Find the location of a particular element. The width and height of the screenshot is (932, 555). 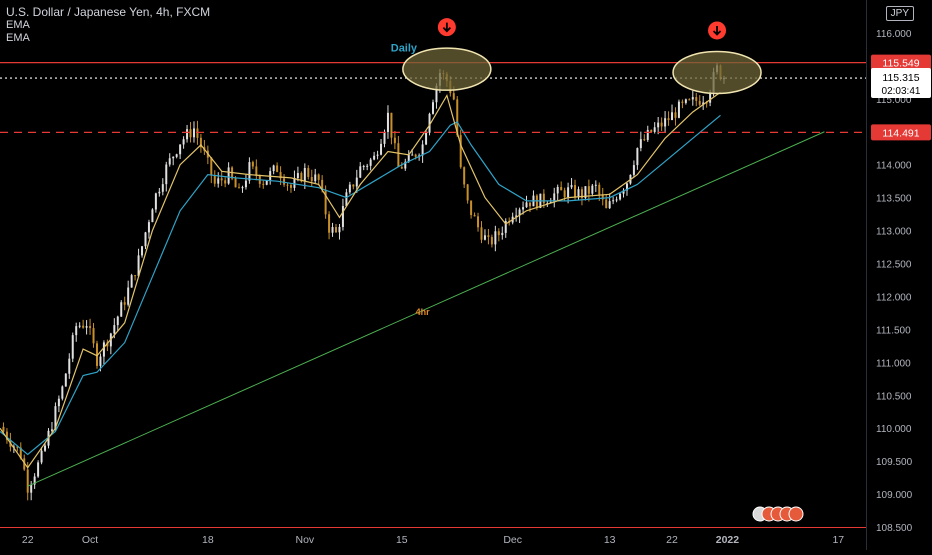

y-tick-label: 111.500 is located at coordinates (893, 330).